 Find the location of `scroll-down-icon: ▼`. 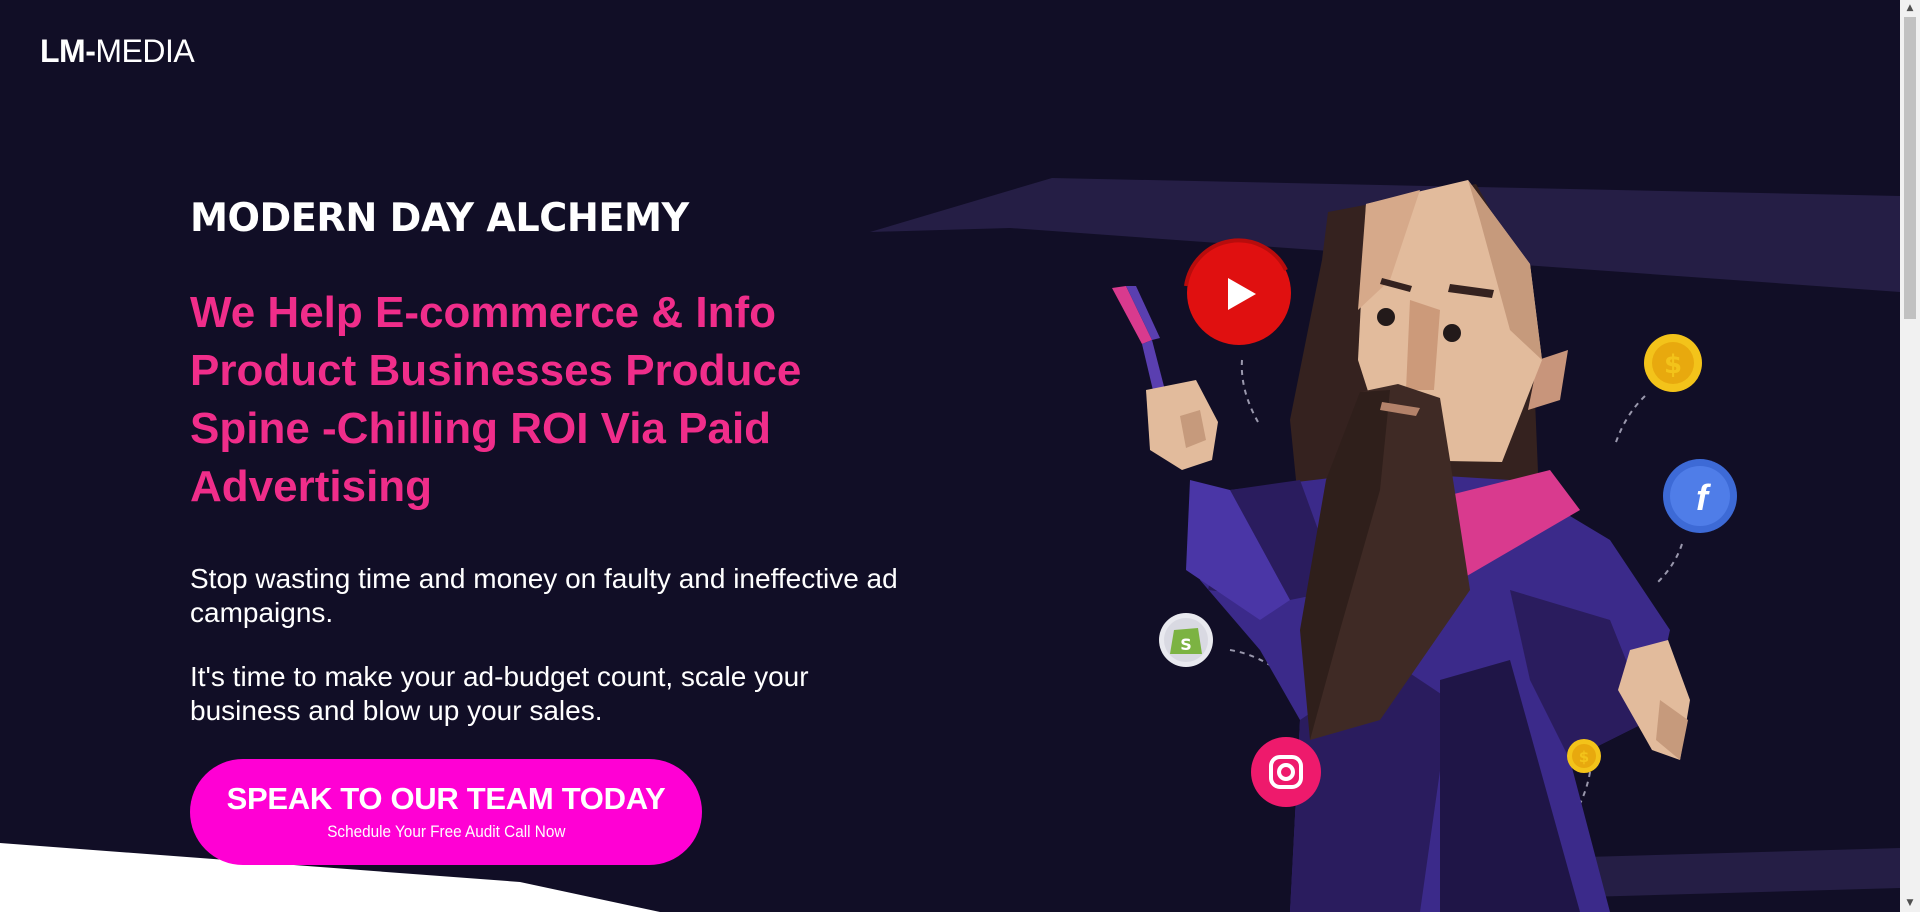

scroll-down-icon: ▼ is located at coordinates (1910, 903).